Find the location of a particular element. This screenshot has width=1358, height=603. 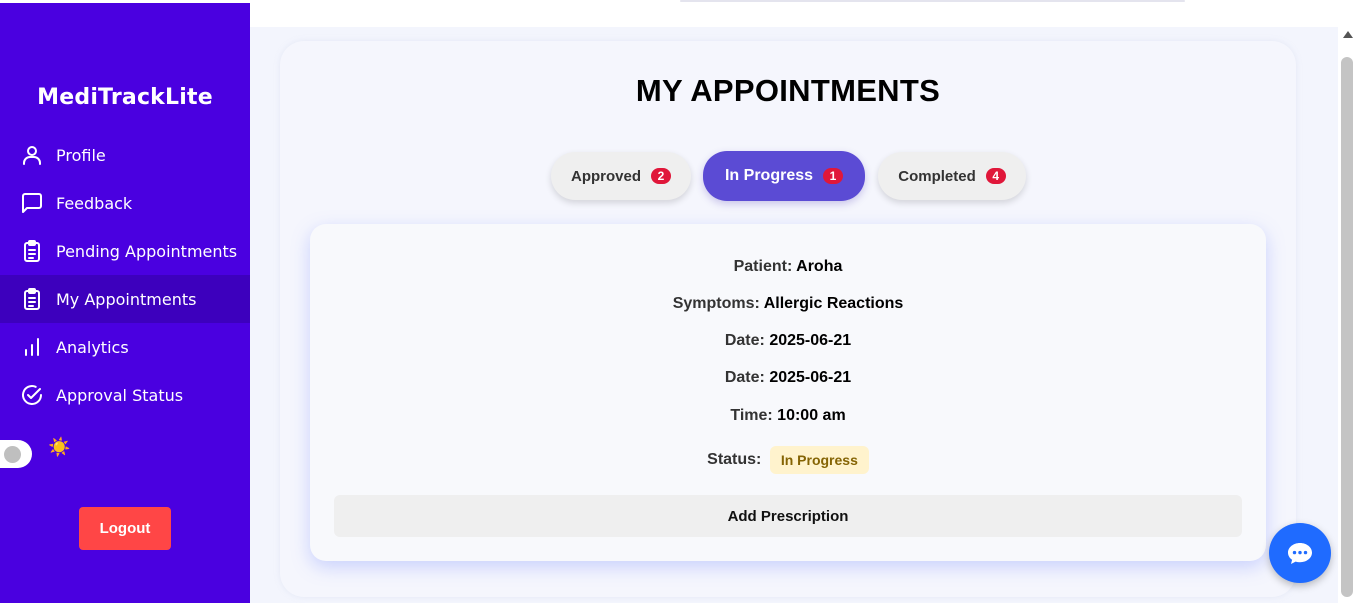

status-badge: In Progress is located at coordinates (819, 460).